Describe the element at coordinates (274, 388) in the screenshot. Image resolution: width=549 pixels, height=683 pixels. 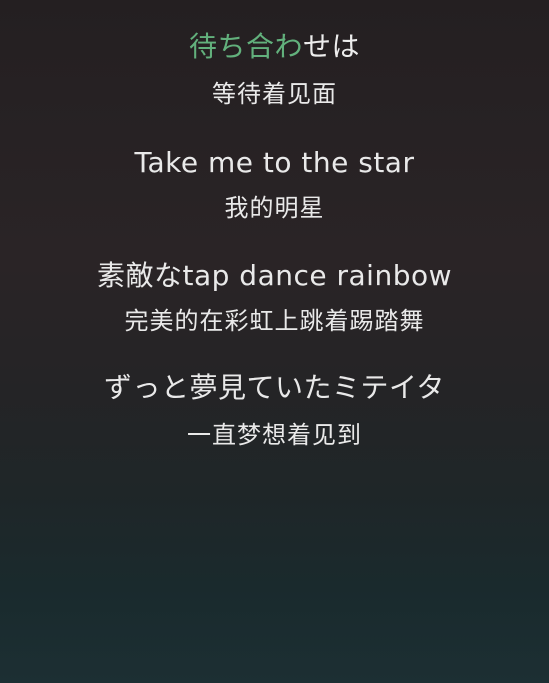
I see `lyric-line: ずっと夢見ていたミテイタ` at that location.